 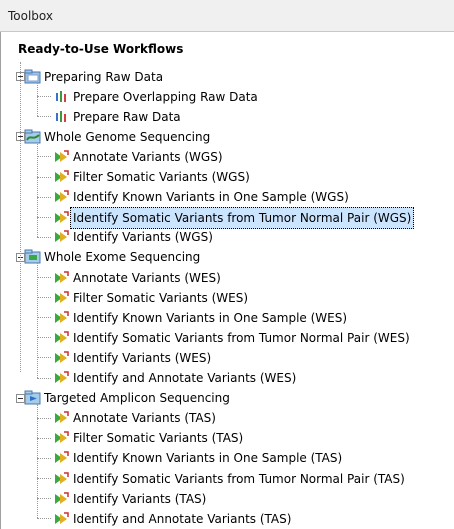 What do you see at coordinates (33, 257) in the screenshot?
I see `exome-sequencing-icon` at bounding box center [33, 257].